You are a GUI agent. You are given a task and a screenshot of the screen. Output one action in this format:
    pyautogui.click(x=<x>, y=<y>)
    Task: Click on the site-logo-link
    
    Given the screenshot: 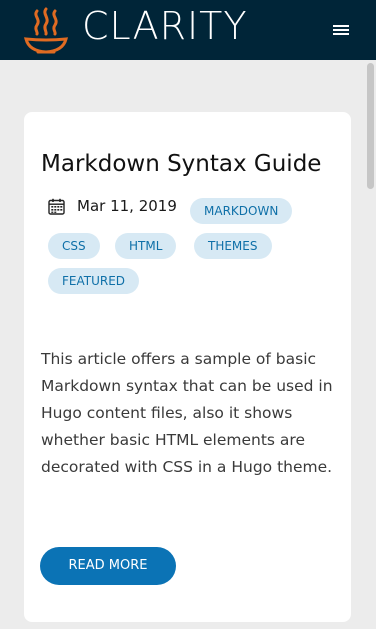 What is the action you would take?
    pyautogui.click(x=46, y=30)
    